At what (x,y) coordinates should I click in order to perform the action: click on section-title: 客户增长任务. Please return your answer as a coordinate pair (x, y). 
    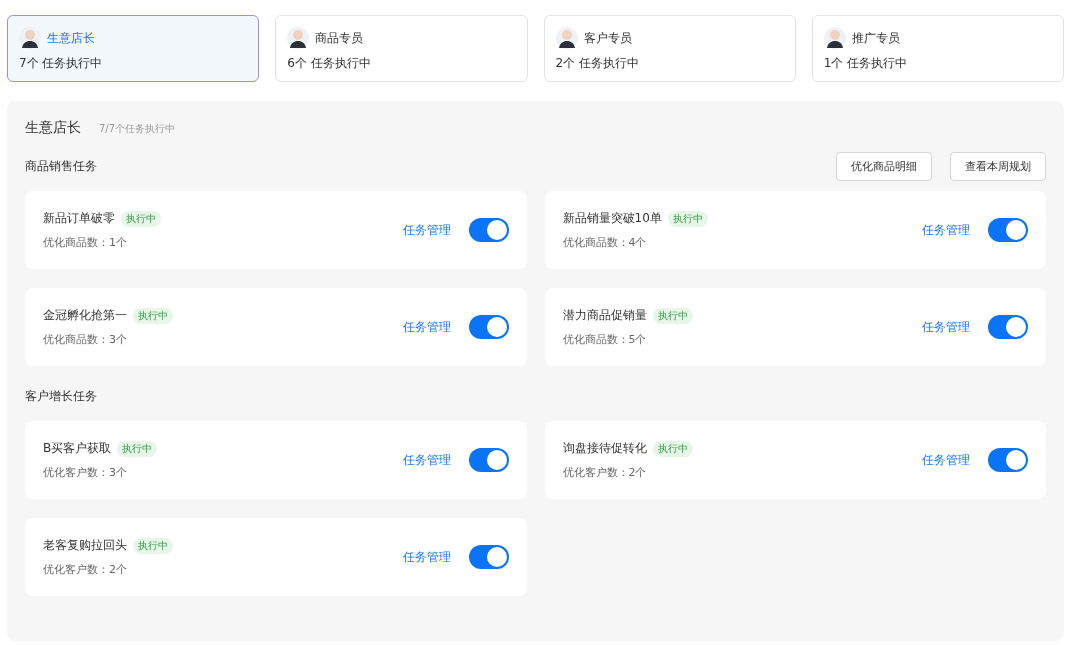
    Looking at the image, I should click on (61, 396).